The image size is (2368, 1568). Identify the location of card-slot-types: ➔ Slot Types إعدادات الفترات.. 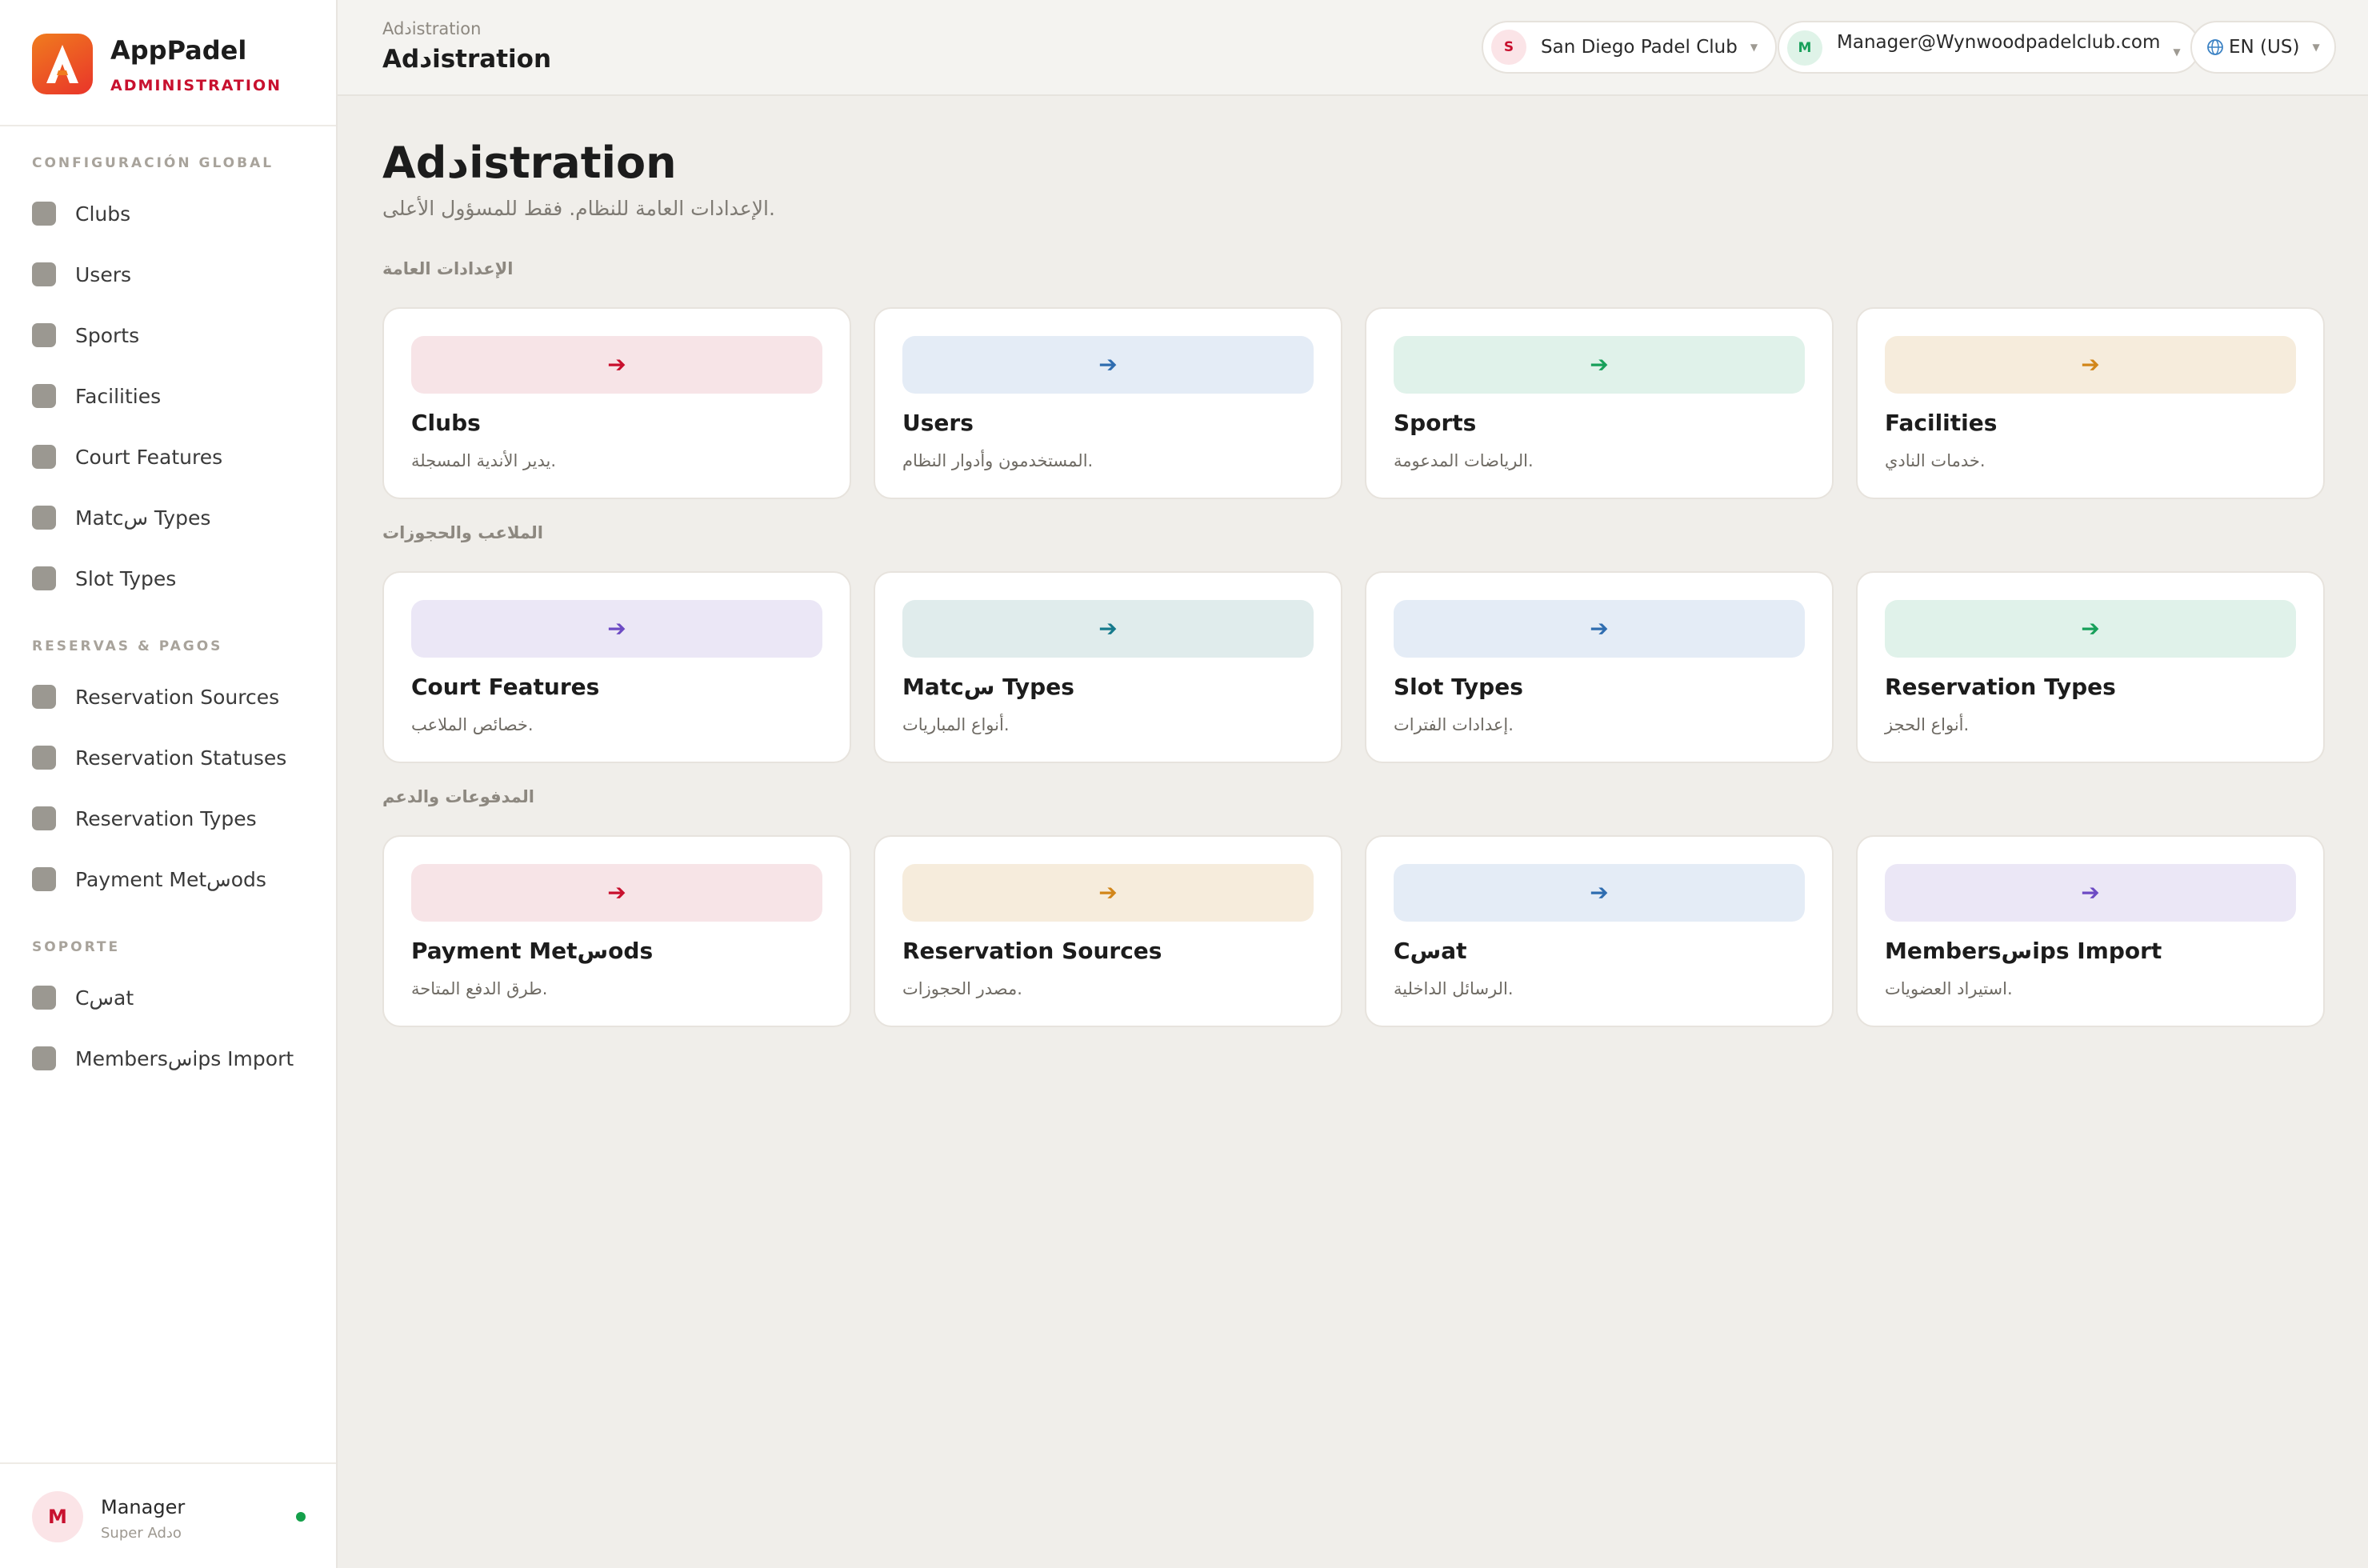
(1599, 667).